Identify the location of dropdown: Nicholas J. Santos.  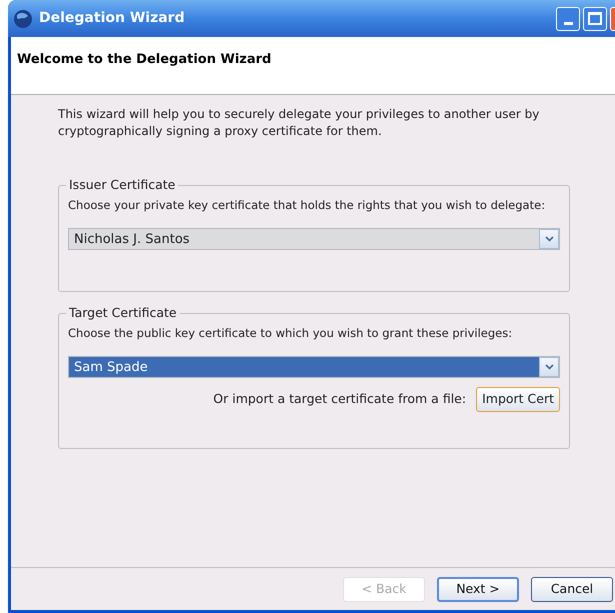
(314, 239).